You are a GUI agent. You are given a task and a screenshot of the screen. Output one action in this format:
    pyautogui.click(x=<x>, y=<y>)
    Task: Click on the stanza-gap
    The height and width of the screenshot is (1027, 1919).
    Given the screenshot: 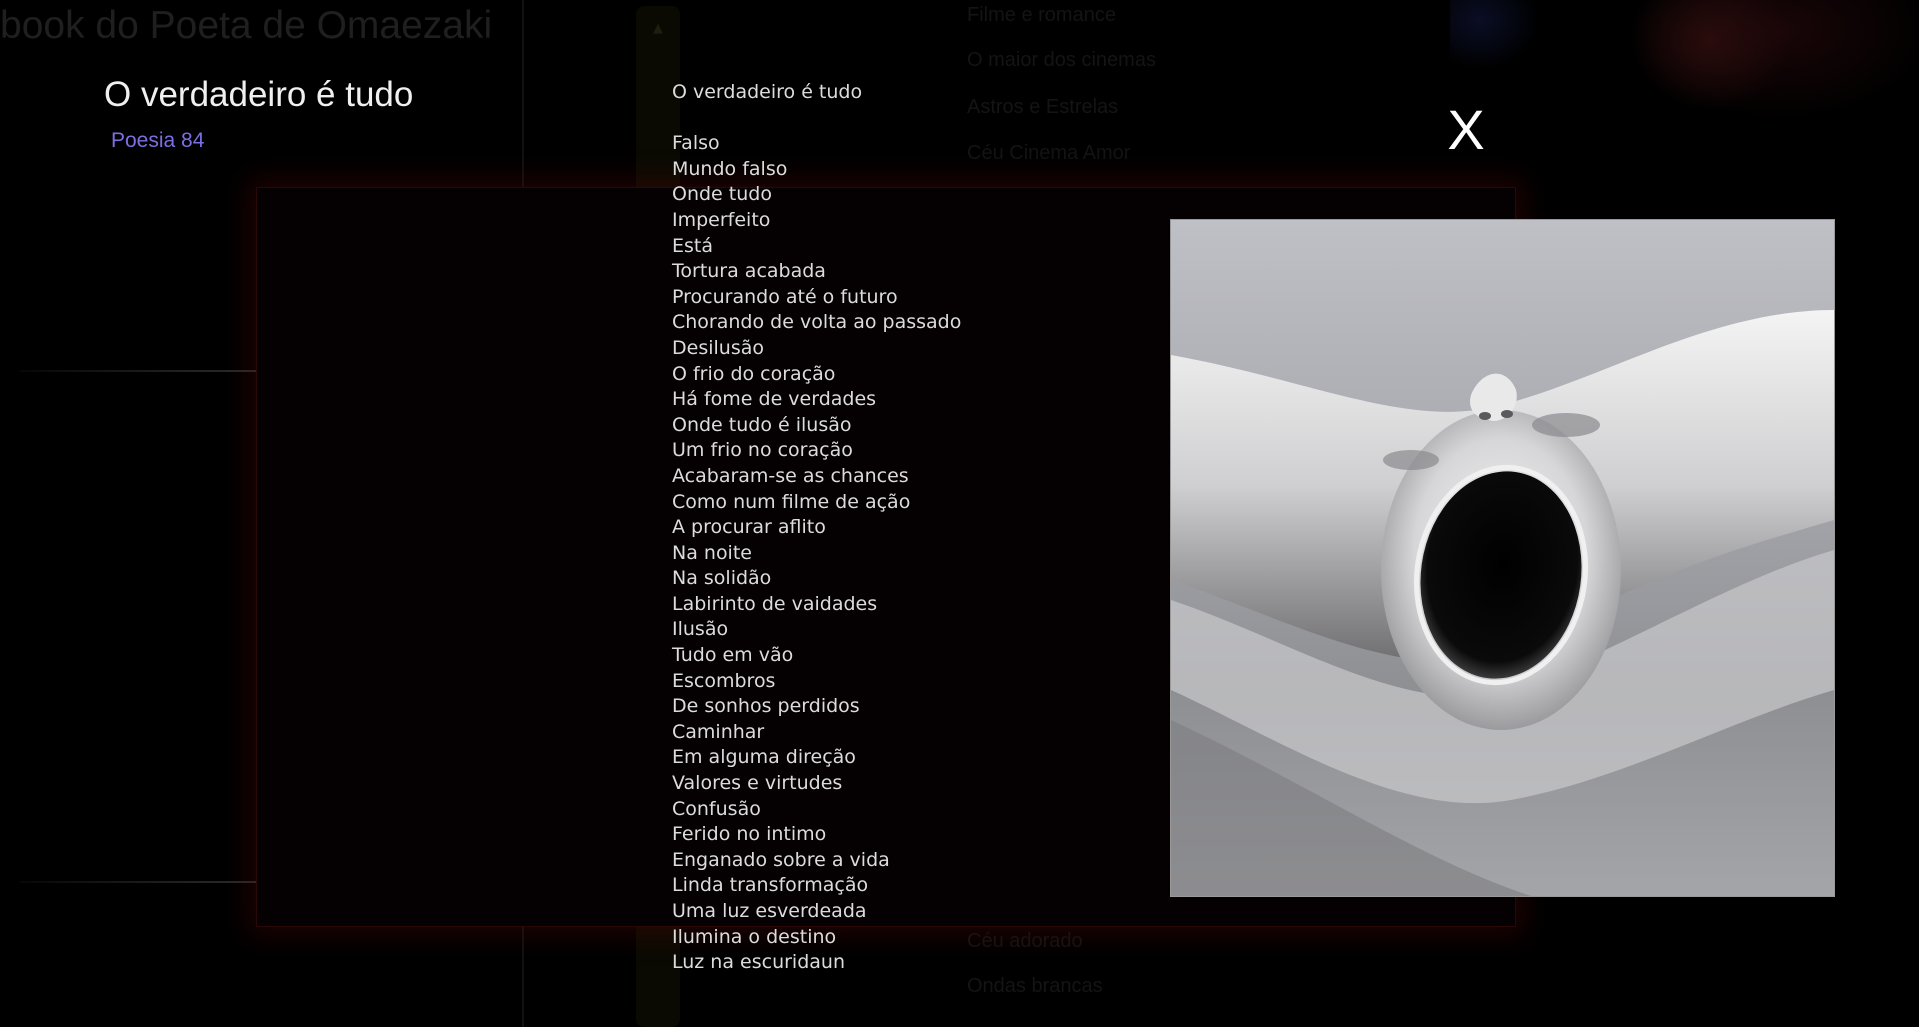 What is the action you would take?
    pyautogui.click(x=816, y=119)
    